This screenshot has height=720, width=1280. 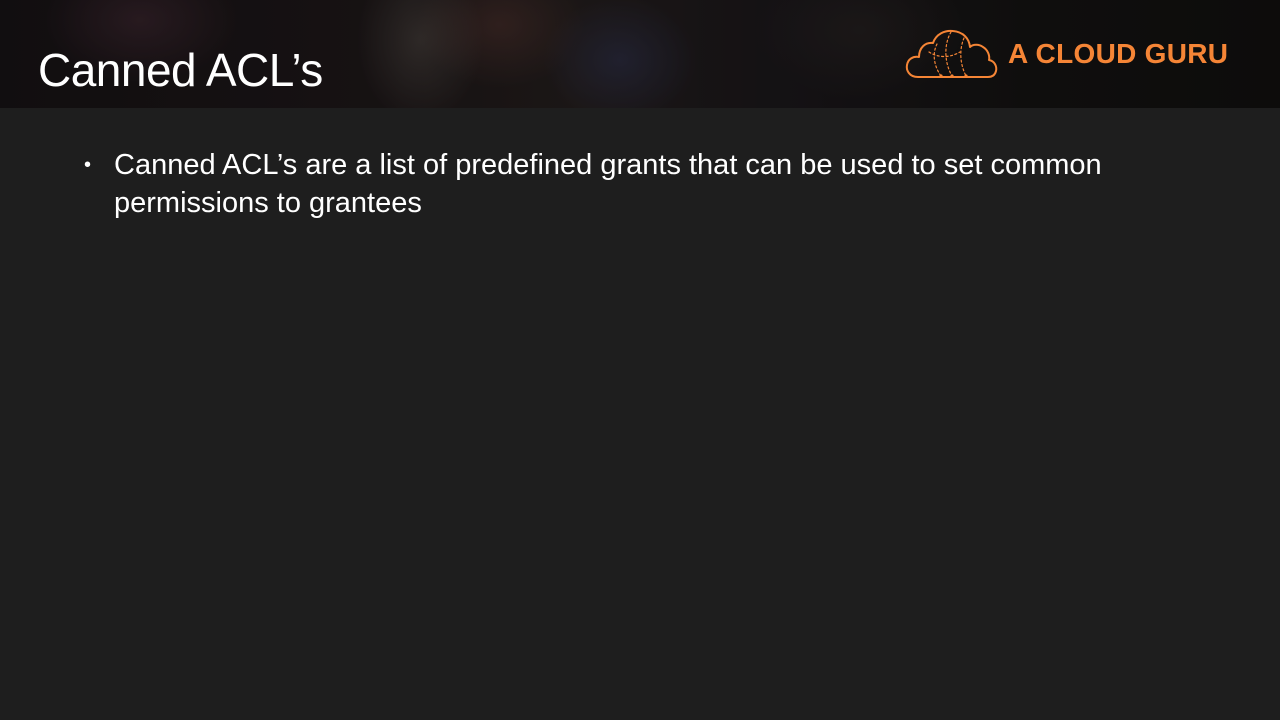 What do you see at coordinates (1118, 53) in the screenshot?
I see `brand-name: A CLOUD GURU` at bounding box center [1118, 53].